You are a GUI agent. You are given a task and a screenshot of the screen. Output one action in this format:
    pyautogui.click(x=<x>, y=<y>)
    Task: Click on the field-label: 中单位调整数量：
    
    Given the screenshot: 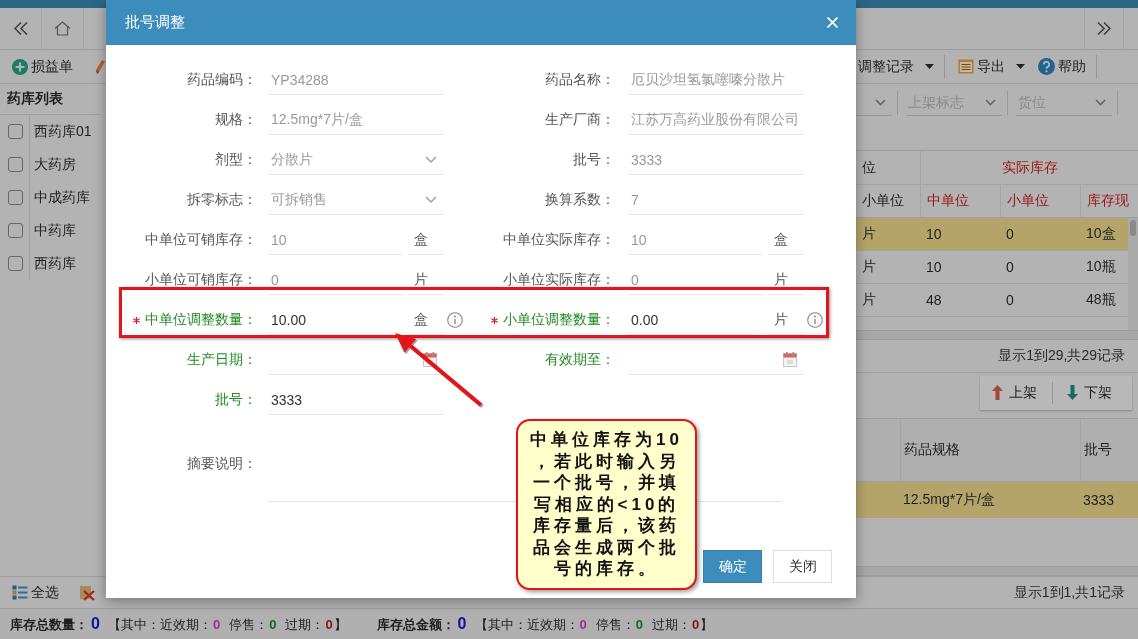 What is the action you would take?
    pyautogui.click(x=201, y=320)
    